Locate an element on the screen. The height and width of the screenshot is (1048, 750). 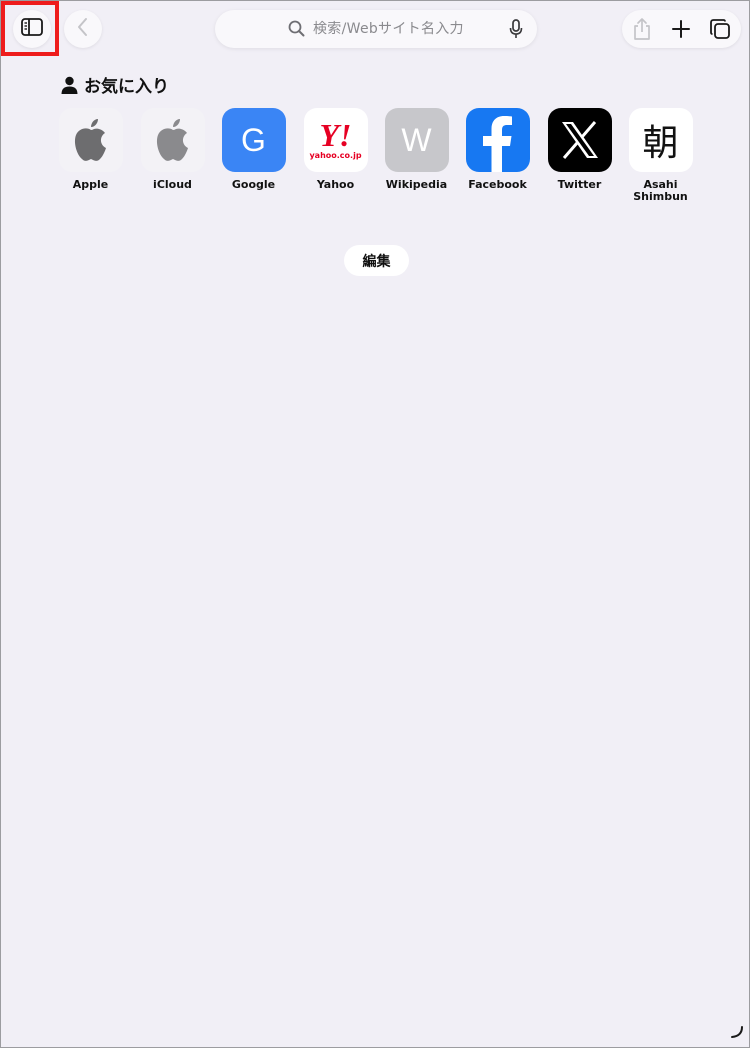
favorite-facebook: Facebook is located at coordinates (497, 149).